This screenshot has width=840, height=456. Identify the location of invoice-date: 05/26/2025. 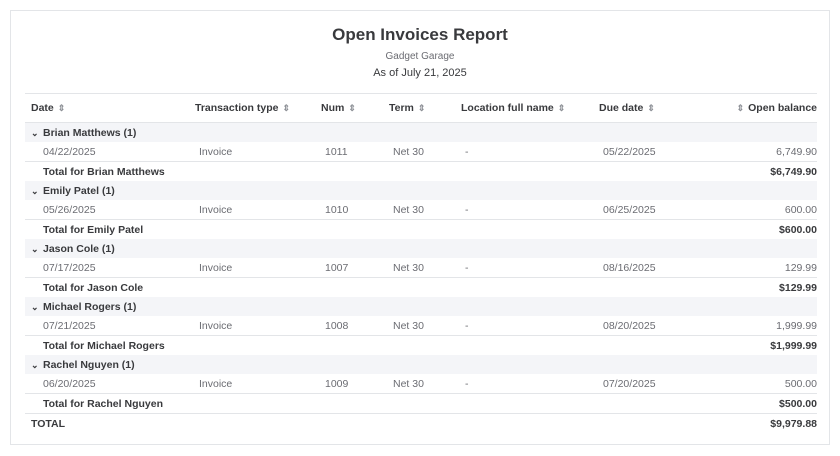
(69, 209).